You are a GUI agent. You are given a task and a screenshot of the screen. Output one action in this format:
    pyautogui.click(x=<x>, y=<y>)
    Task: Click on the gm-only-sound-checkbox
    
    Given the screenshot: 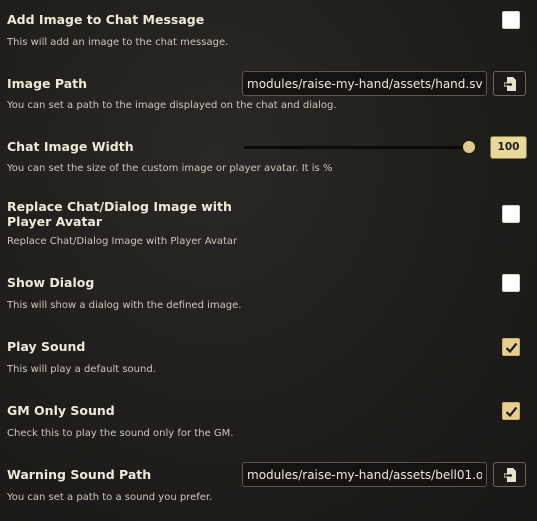 What is the action you would take?
    pyautogui.click(x=511, y=411)
    